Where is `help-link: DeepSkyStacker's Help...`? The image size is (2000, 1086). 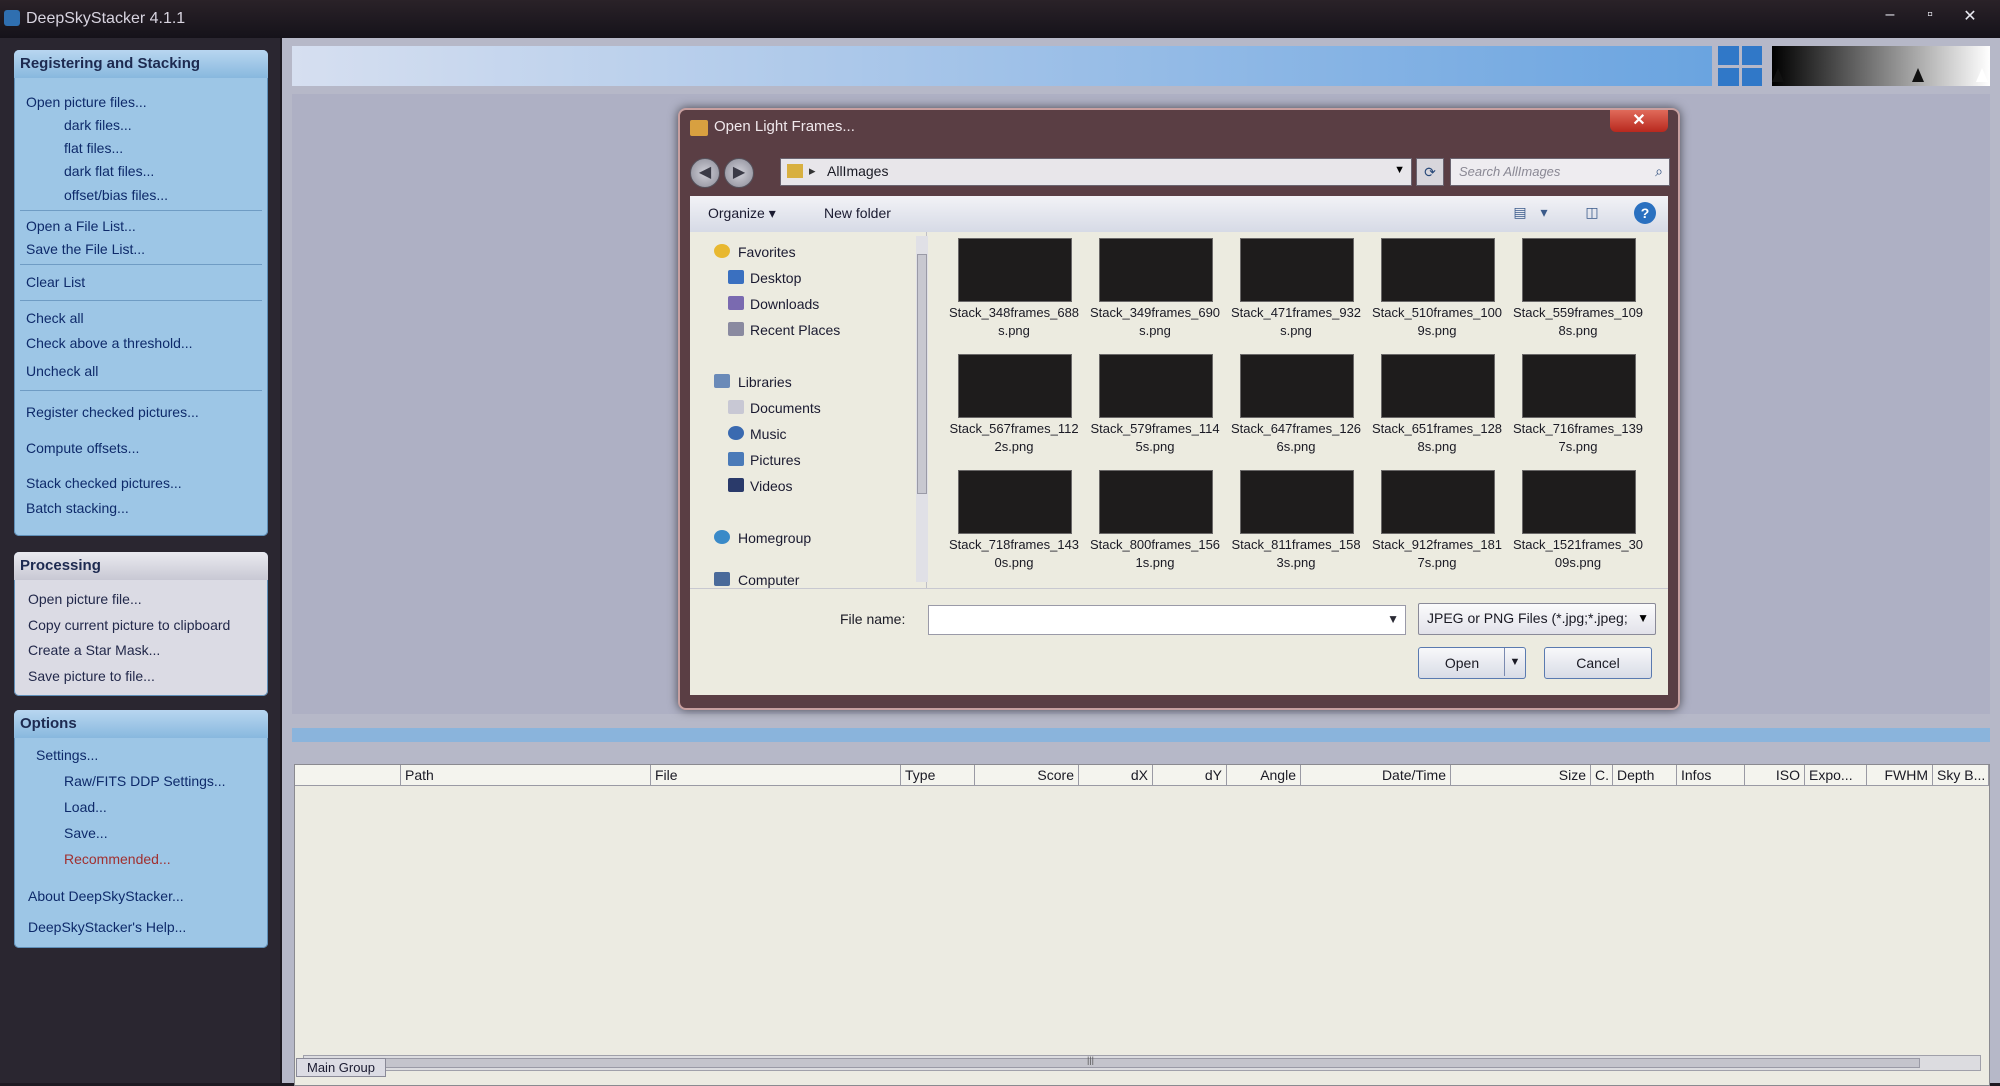
help-link: DeepSkyStacker's Help... is located at coordinates (107, 927).